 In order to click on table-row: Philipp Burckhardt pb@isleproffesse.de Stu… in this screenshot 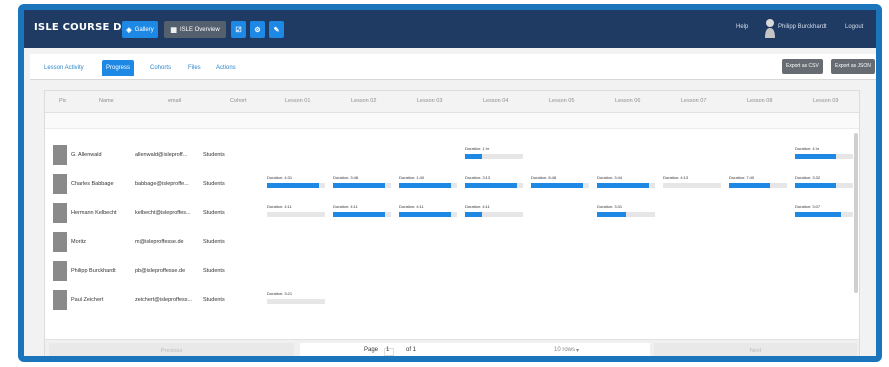, I will do `click(452, 271)`.